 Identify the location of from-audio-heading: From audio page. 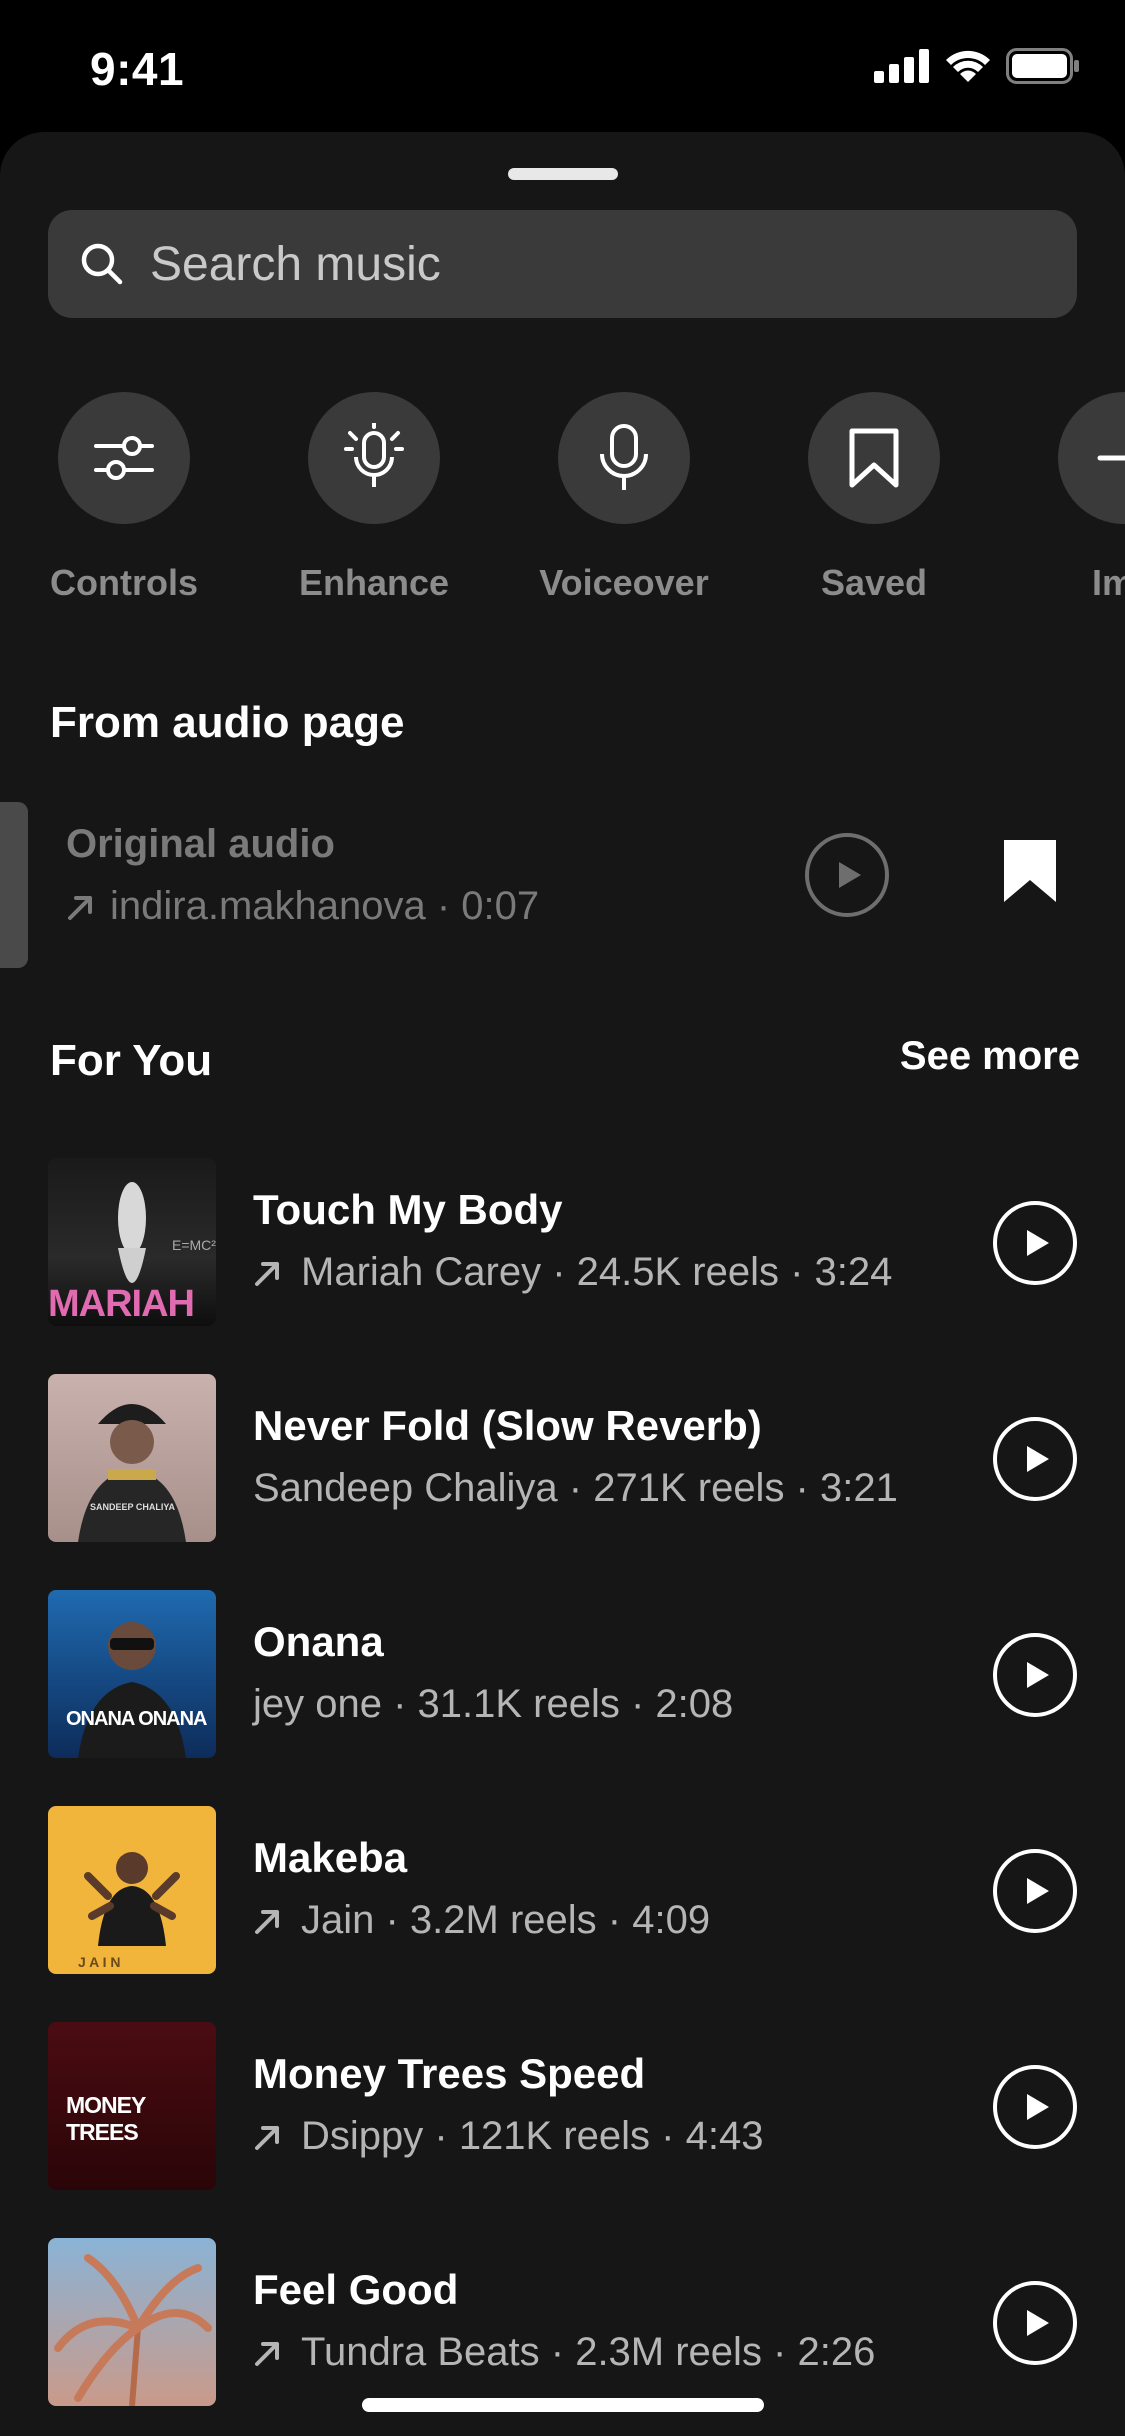
(227, 722).